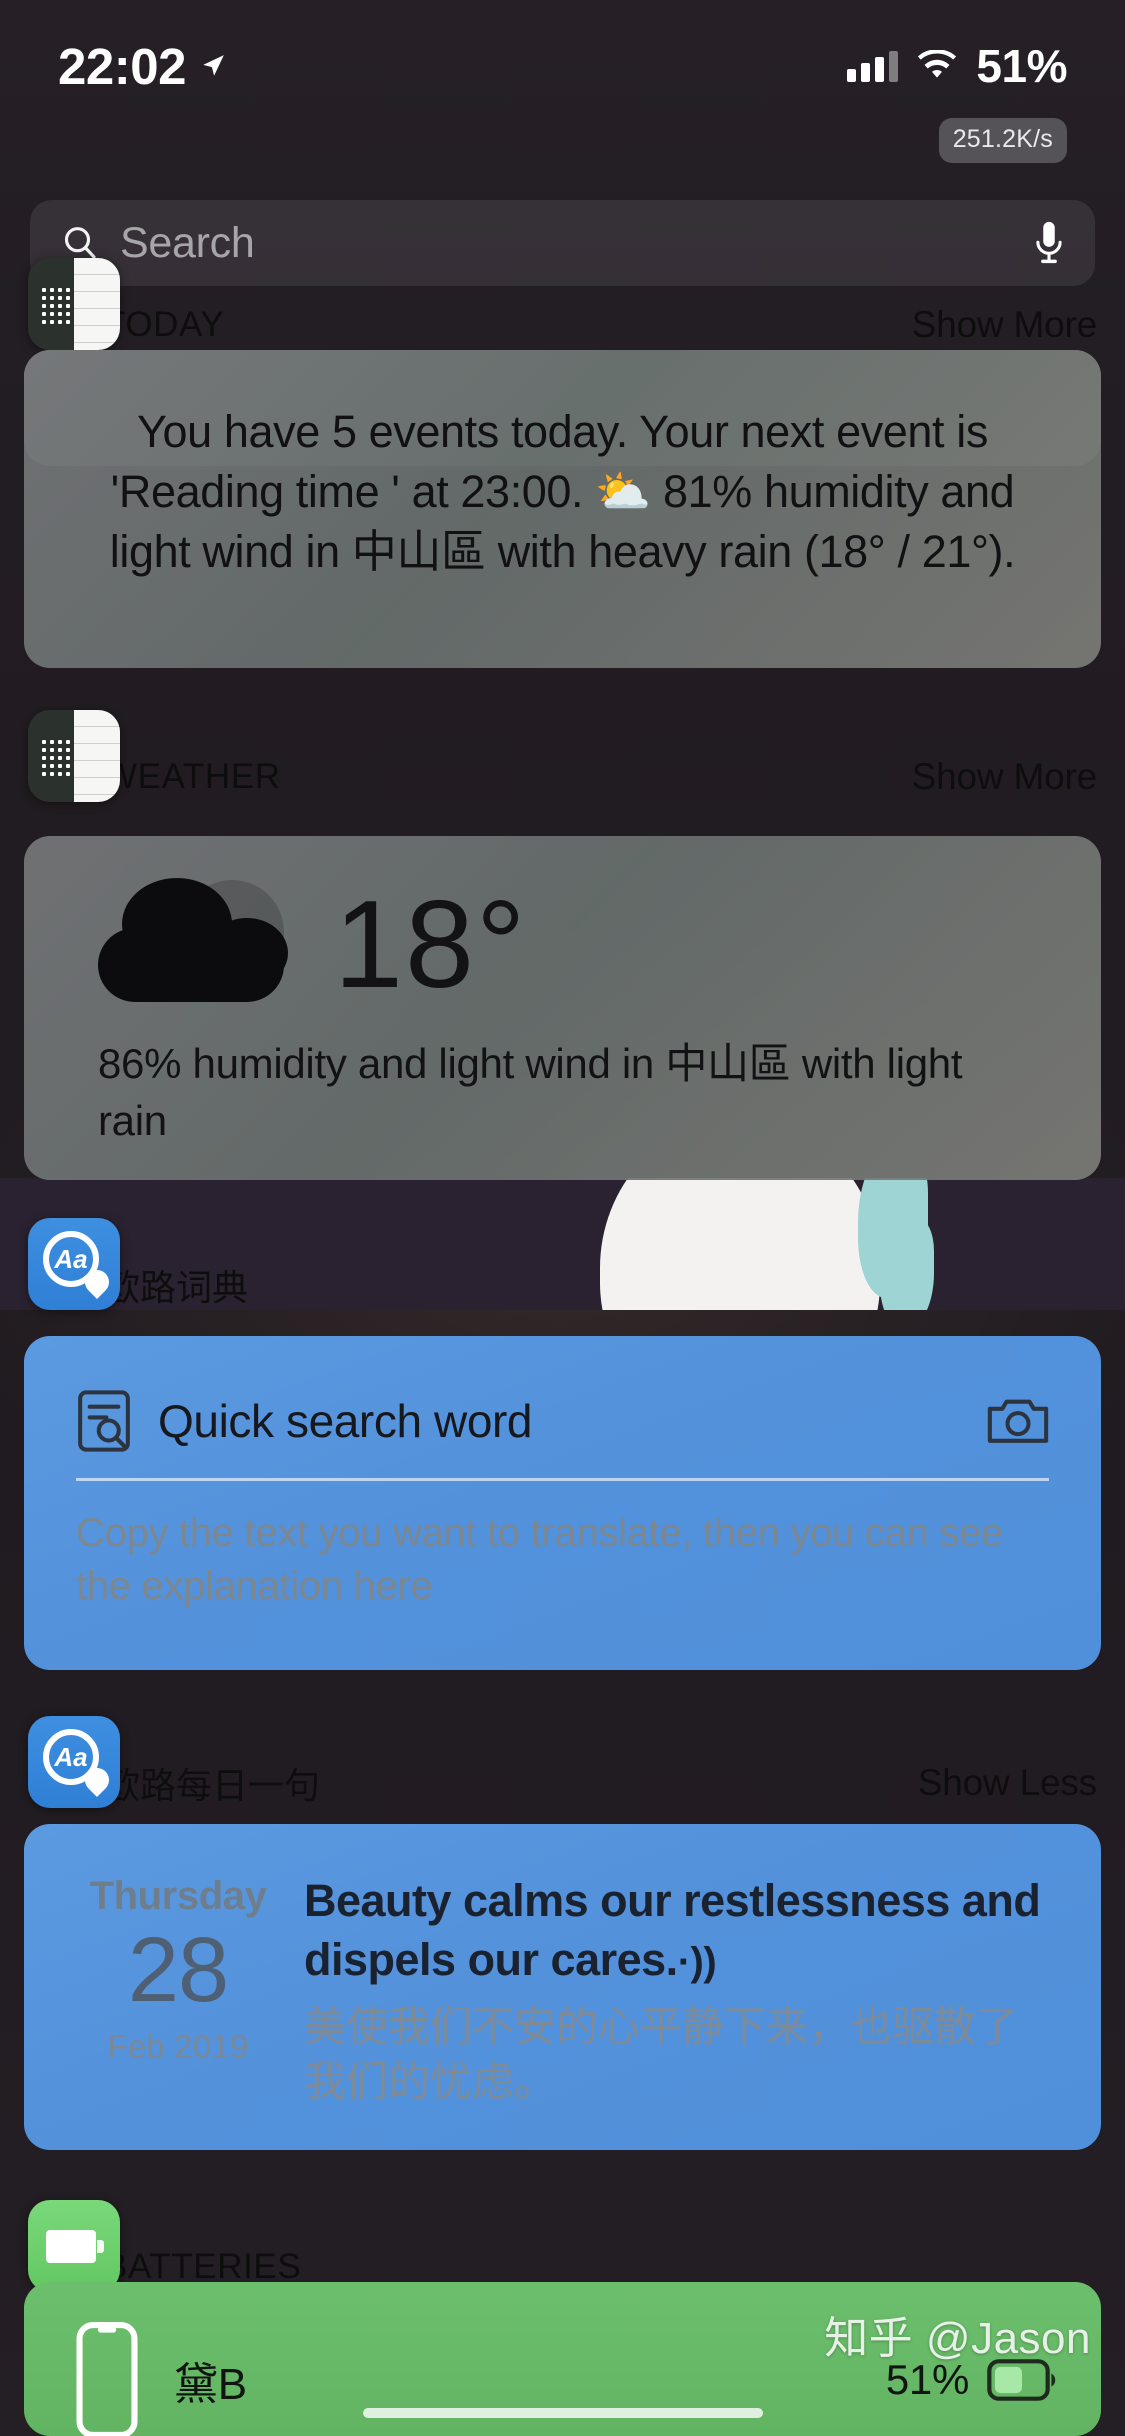 The height and width of the screenshot is (2436, 1125). What do you see at coordinates (697, 1962) in the screenshot?
I see `speaker-icon: ·))` at bounding box center [697, 1962].